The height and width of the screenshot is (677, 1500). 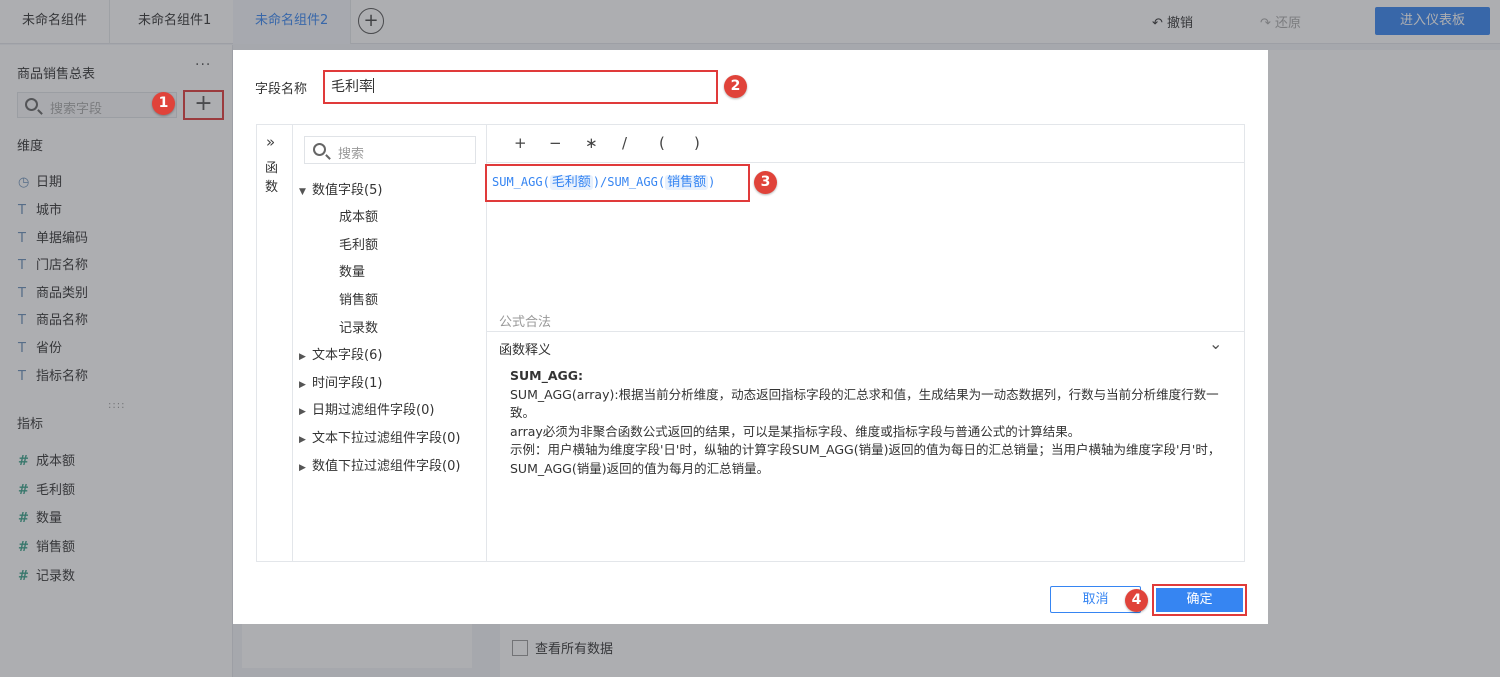 I want to click on tree-group-numeric: ▼ 数值字段(5), so click(x=340, y=189).